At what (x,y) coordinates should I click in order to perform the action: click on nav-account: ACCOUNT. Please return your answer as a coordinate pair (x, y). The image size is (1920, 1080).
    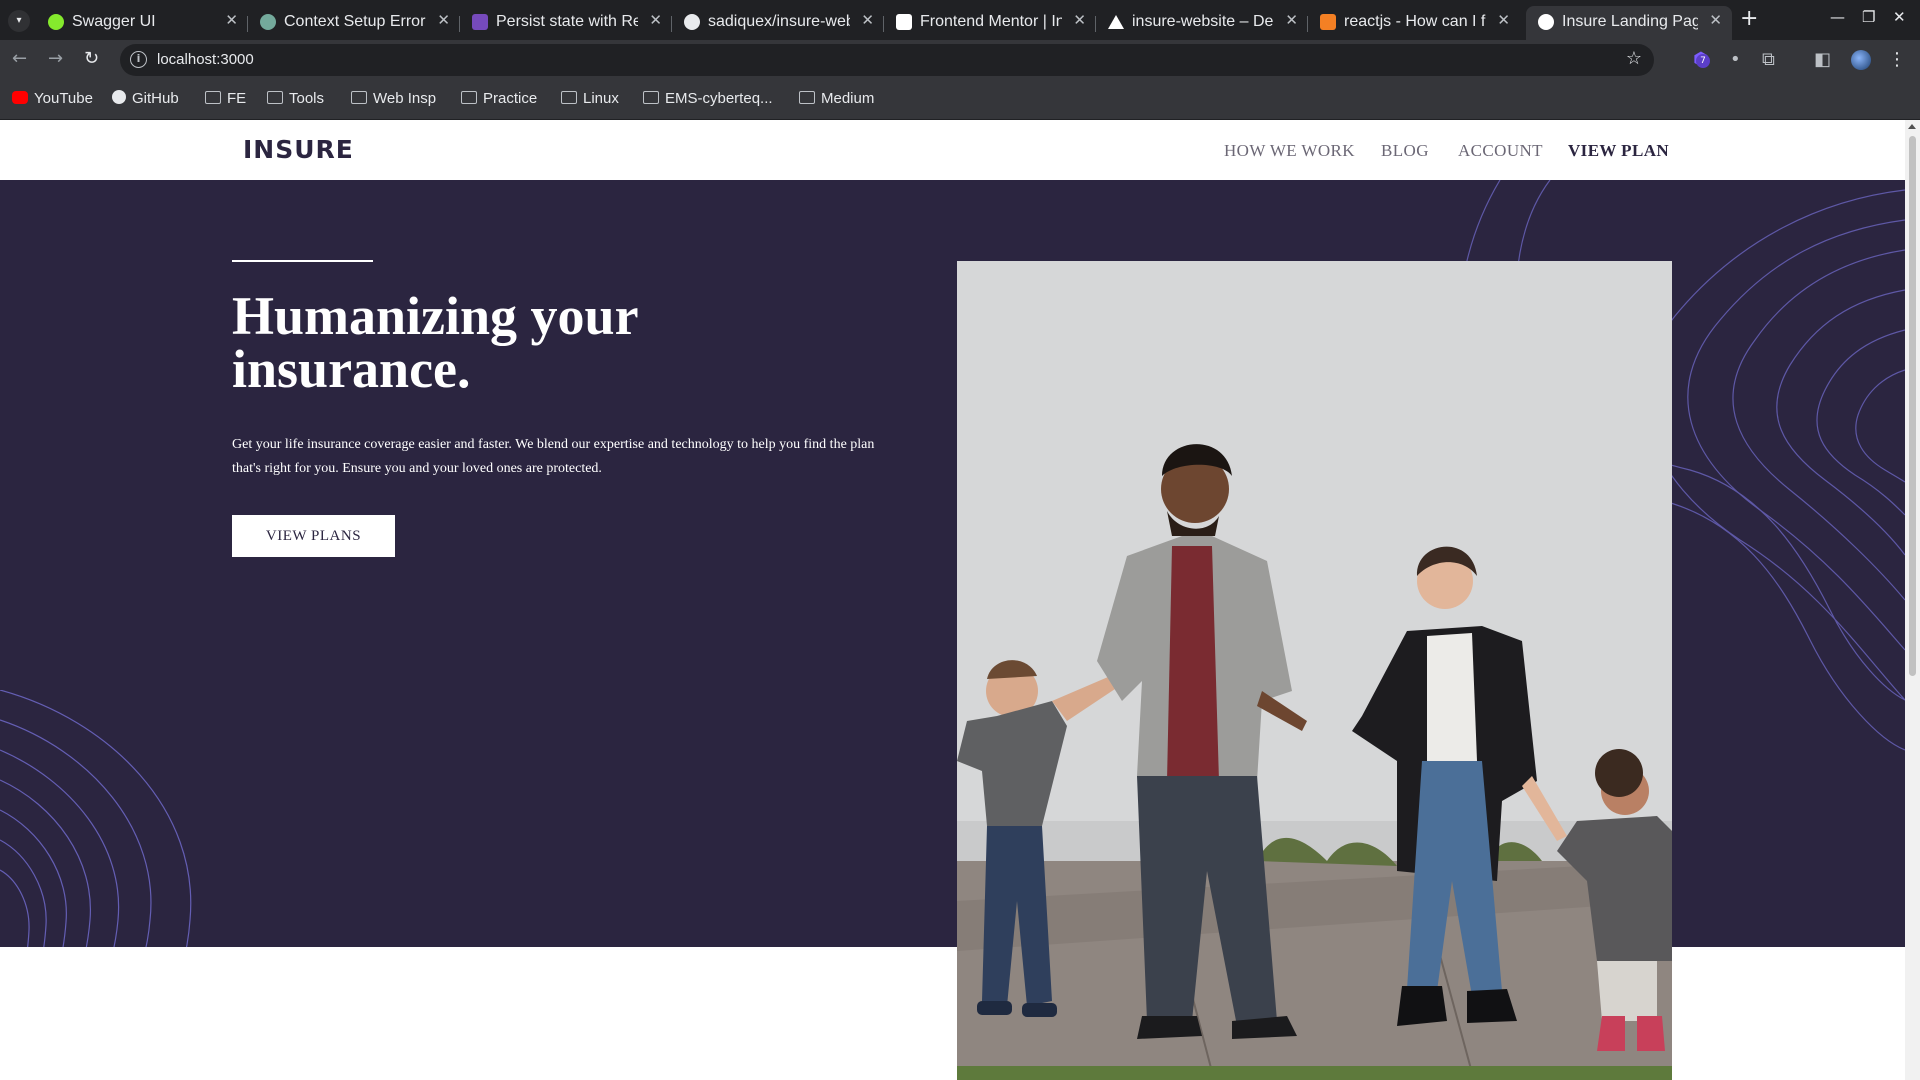
    Looking at the image, I should click on (1500, 151).